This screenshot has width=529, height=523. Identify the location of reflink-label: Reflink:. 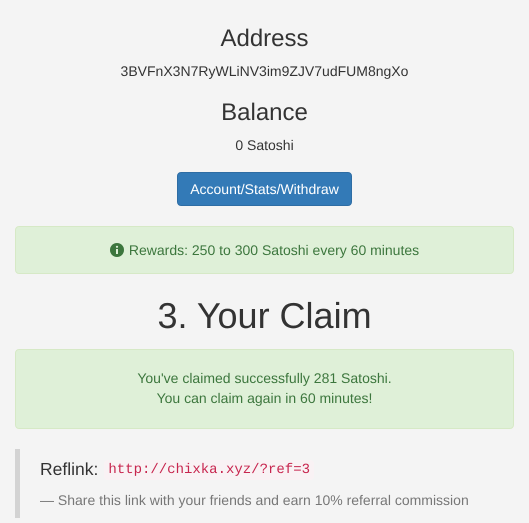
(69, 469).